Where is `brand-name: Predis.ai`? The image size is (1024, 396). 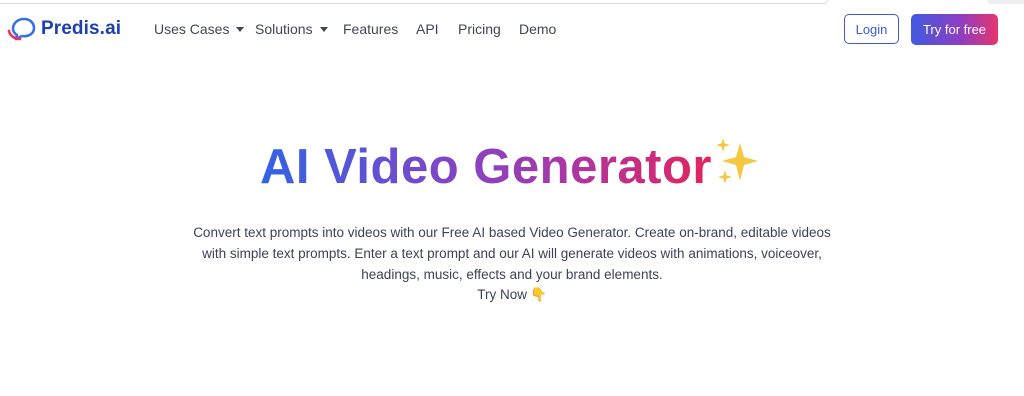 brand-name: Predis.ai is located at coordinates (81, 28).